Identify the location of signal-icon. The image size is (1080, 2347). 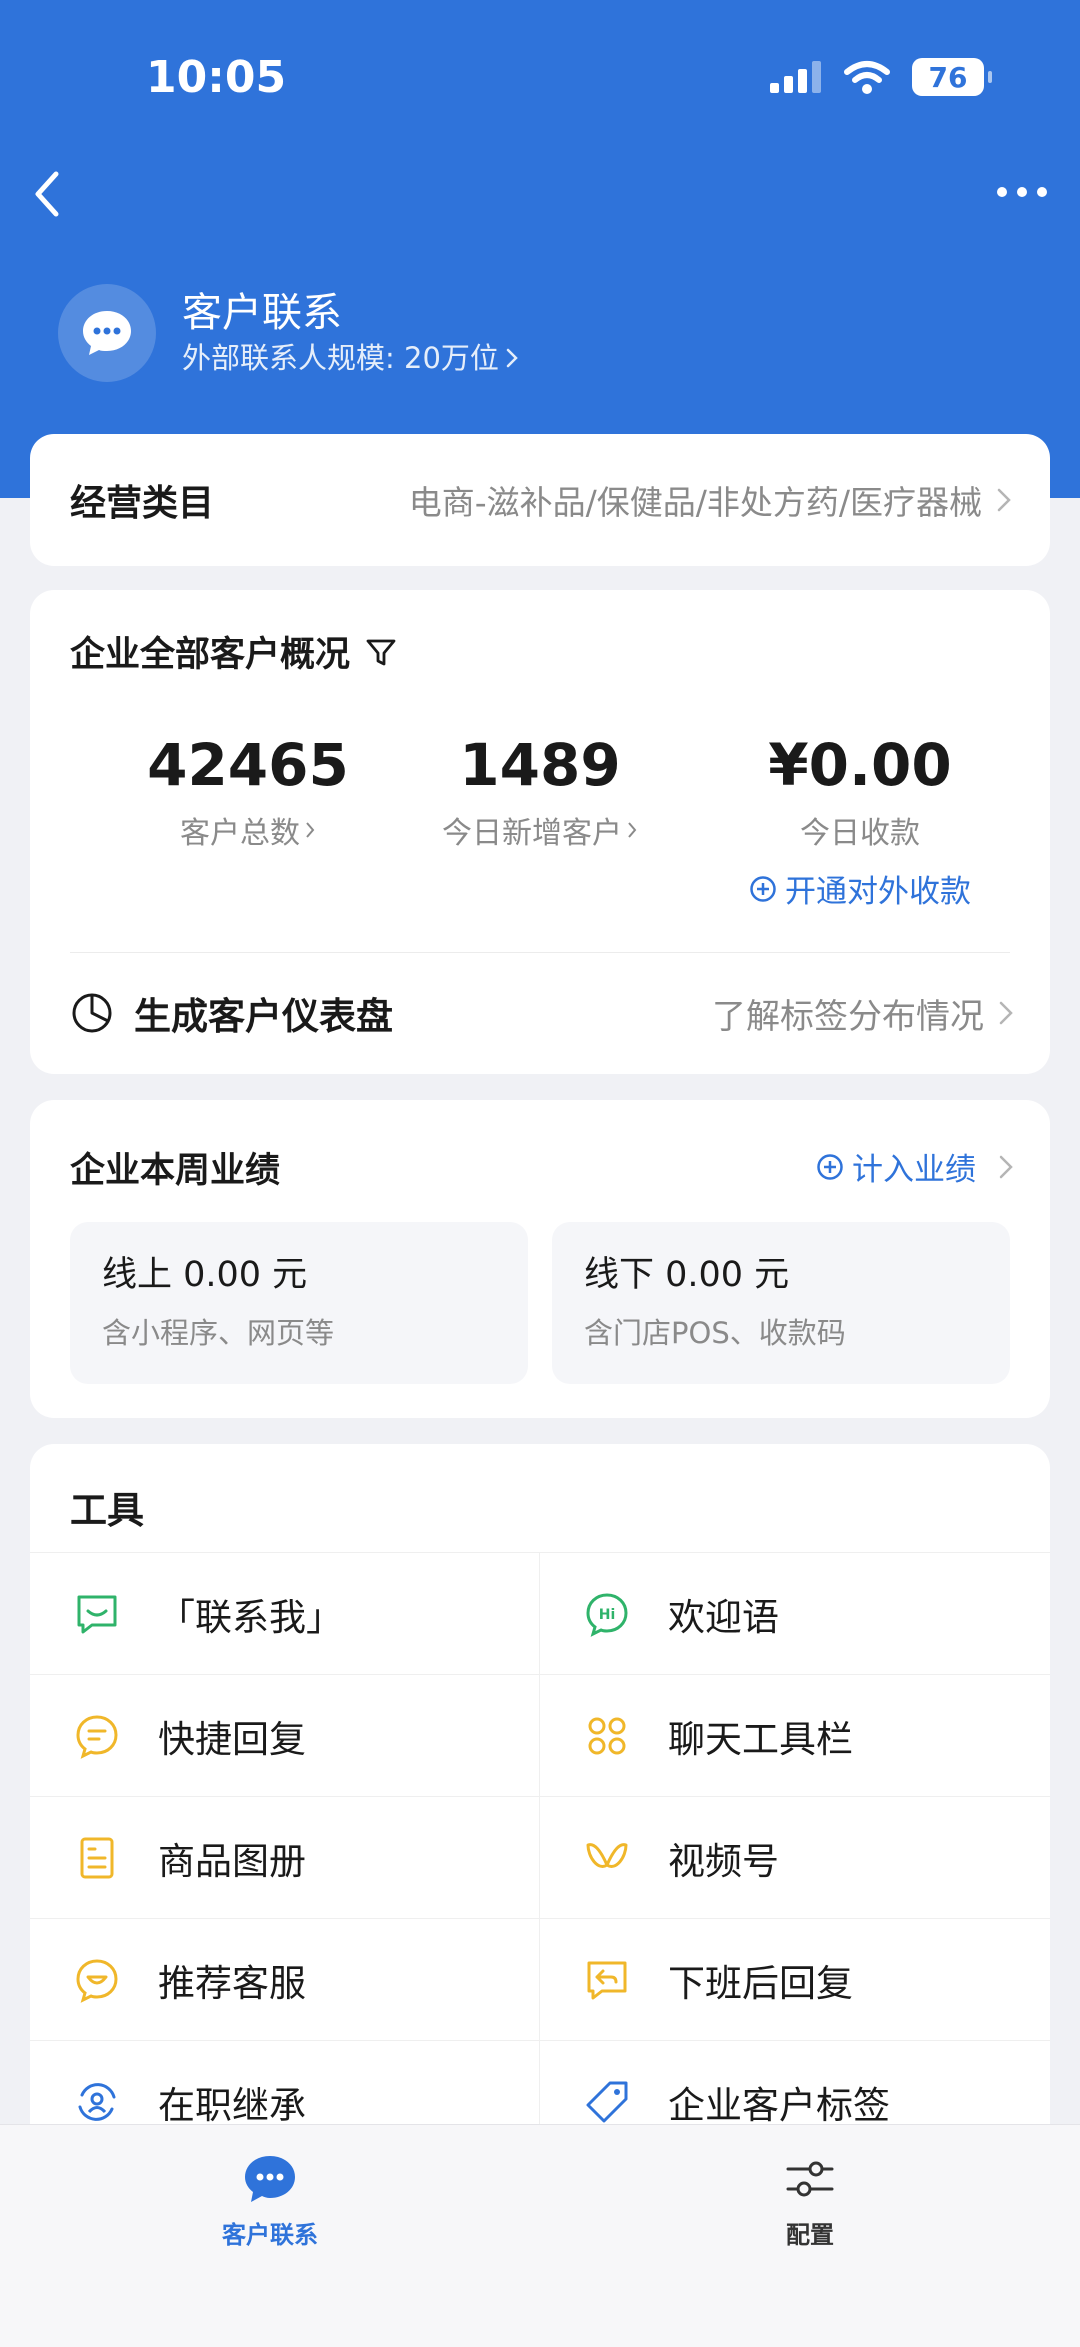
(795, 77).